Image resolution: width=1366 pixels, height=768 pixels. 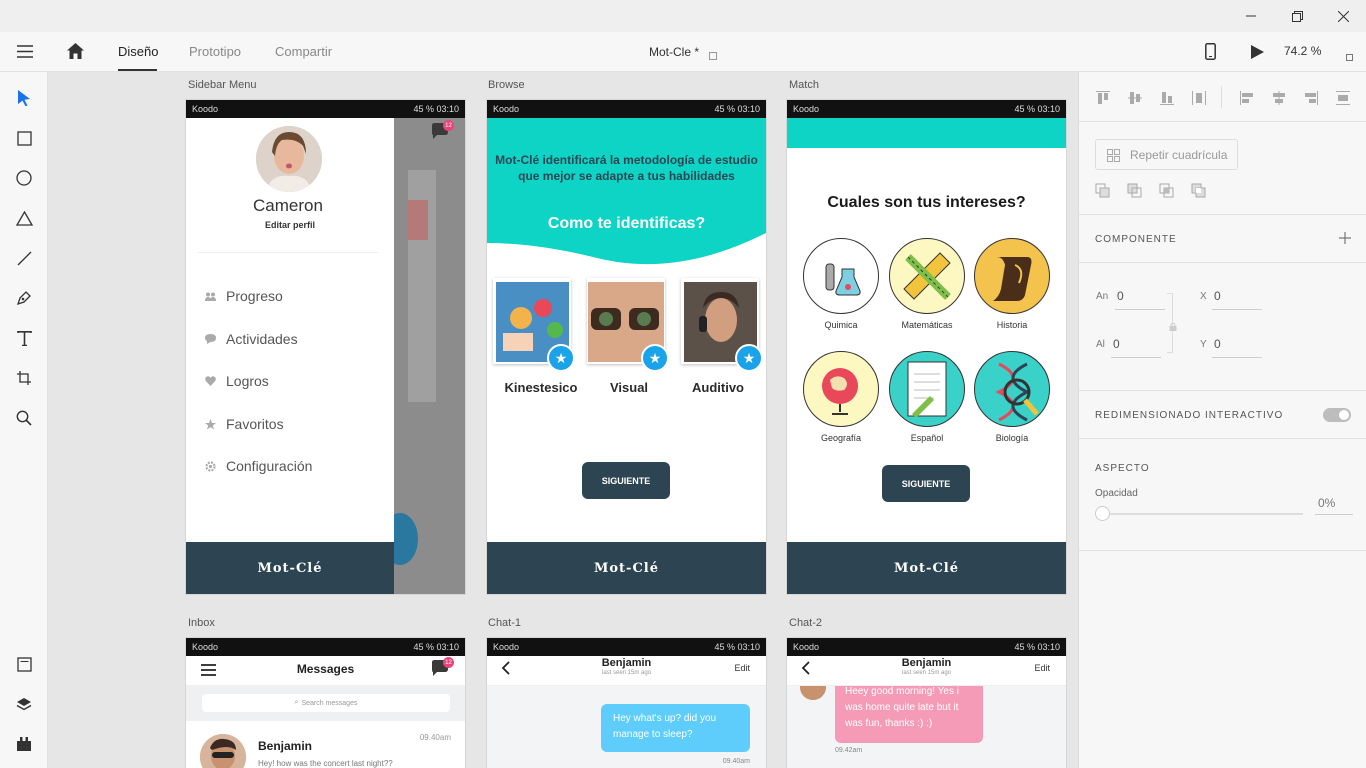 What do you see at coordinates (1311, 98) in the screenshot?
I see `align-right-icon` at bounding box center [1311, 98].